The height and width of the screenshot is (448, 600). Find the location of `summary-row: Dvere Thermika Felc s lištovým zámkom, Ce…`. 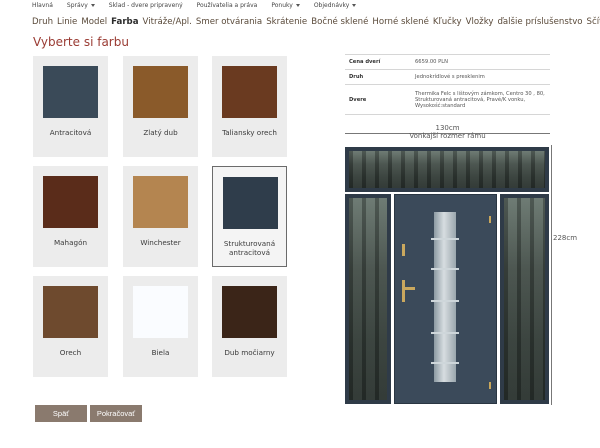

summary-row: Dvere Thermika Felc s lištovým zámkom, Ce… is located at coordinates (447, 99).